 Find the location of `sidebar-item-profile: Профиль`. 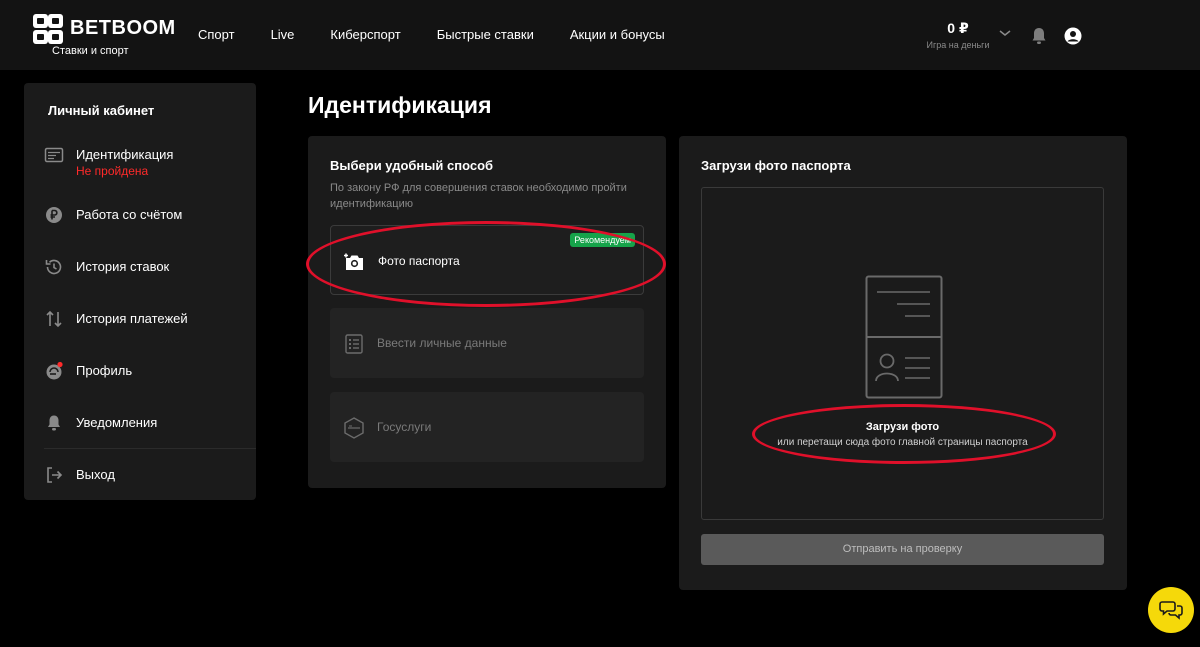

sidebar-item-profile: Профиль is located at coordinates (144, 379).